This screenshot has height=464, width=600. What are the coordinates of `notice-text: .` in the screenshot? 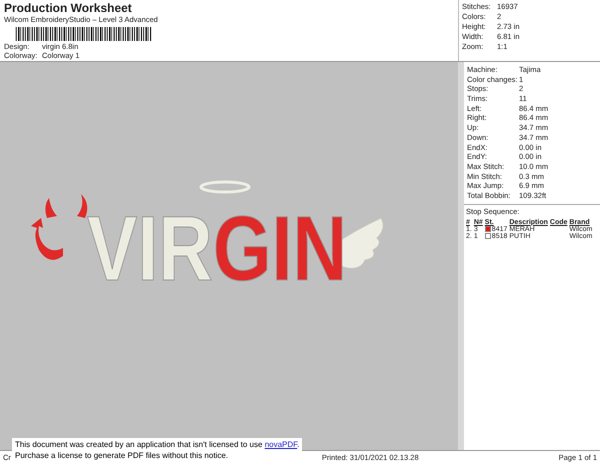 It's located at (298, 444).